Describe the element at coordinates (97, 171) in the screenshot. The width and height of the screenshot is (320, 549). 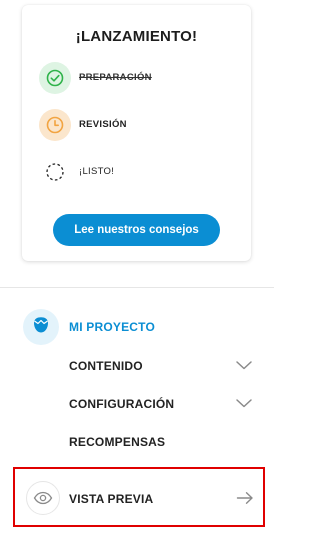
I see `step-label: ¡LISTO!` at that location.